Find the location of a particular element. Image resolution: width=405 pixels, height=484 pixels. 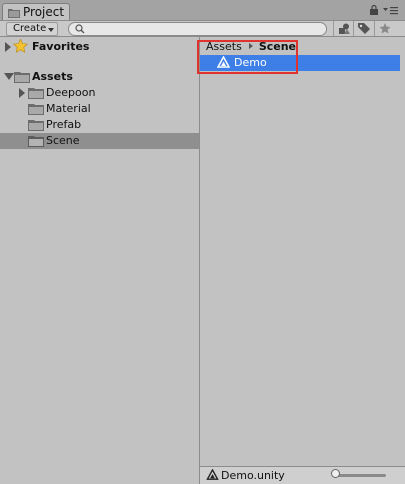

filter-by-label-button is located at coordinates (363, 28).